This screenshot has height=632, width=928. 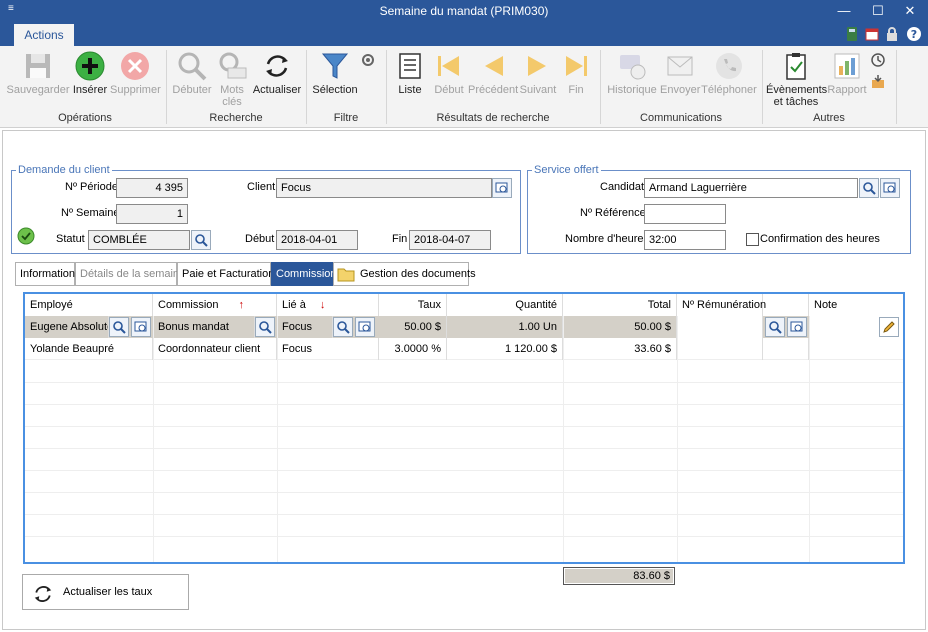 What do you see at coordinates (215, 349) in the screenshot?
I see `commission-cell: Coordonnateur client` at bounding box center [215, 349].